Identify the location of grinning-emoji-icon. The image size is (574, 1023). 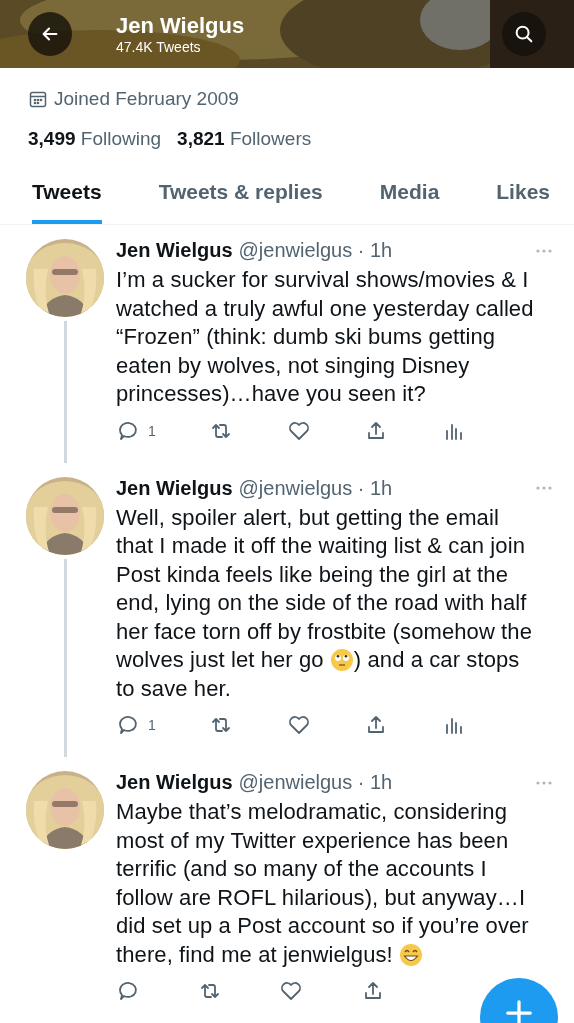
(411, 954).